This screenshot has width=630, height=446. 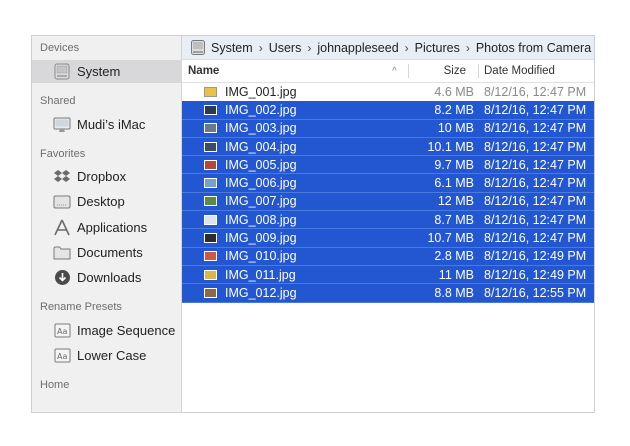 What do you see at coordinates (261, 92) in the screenshot?
I see `file-name: IMG_001.jpg` at bounding box center [261, 92].